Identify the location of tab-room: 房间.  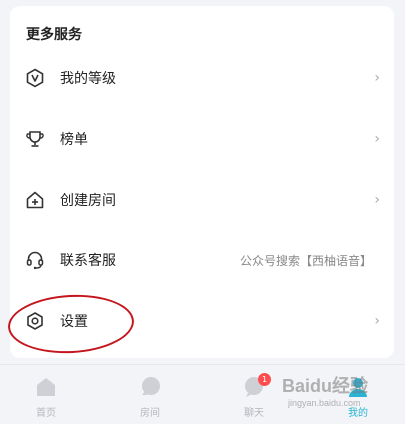
(150, 396).